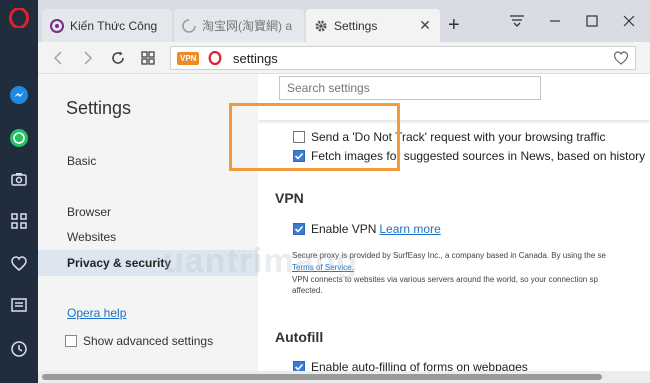 The width and height of the screenshot is (650, 383). What do you see at coordinates (19, 138) in the screenshot?
I see `whatsapp-icon` at bounding box center [19, 138].